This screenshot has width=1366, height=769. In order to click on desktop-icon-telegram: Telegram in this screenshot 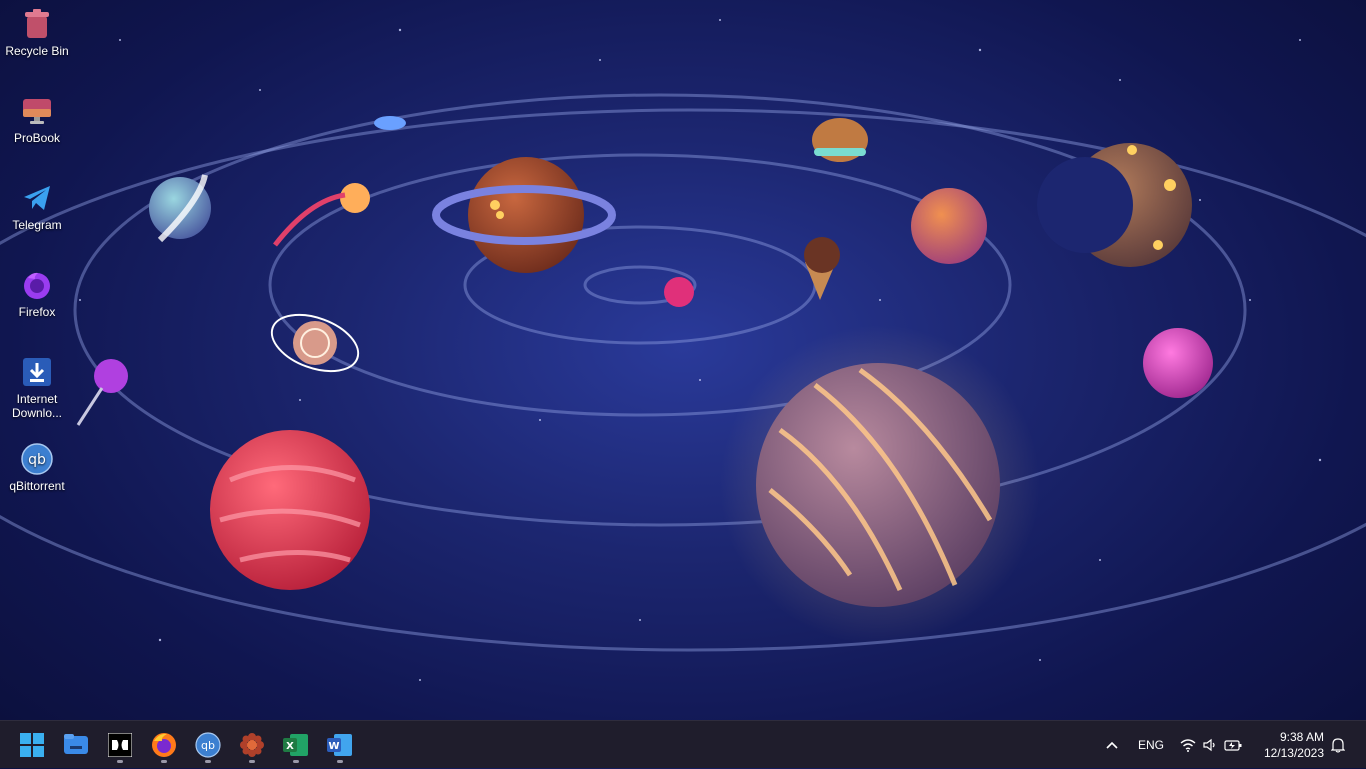, I will do `click(37, 219)`.